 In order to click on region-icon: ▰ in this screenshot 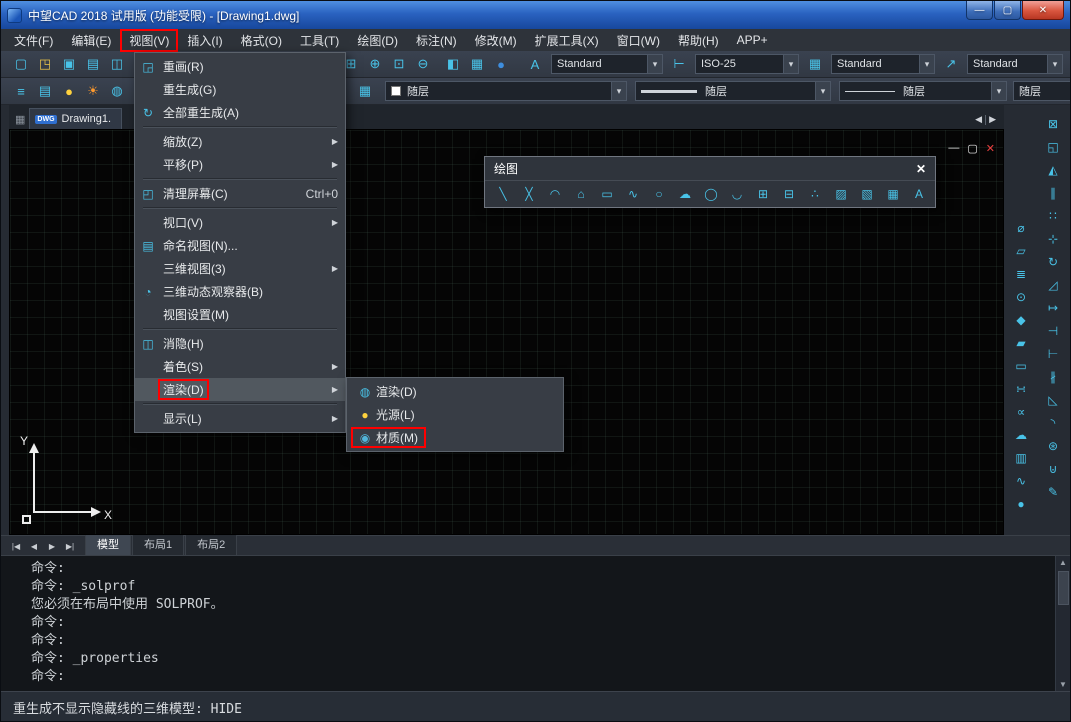, I will do `click(1021, 342)`.